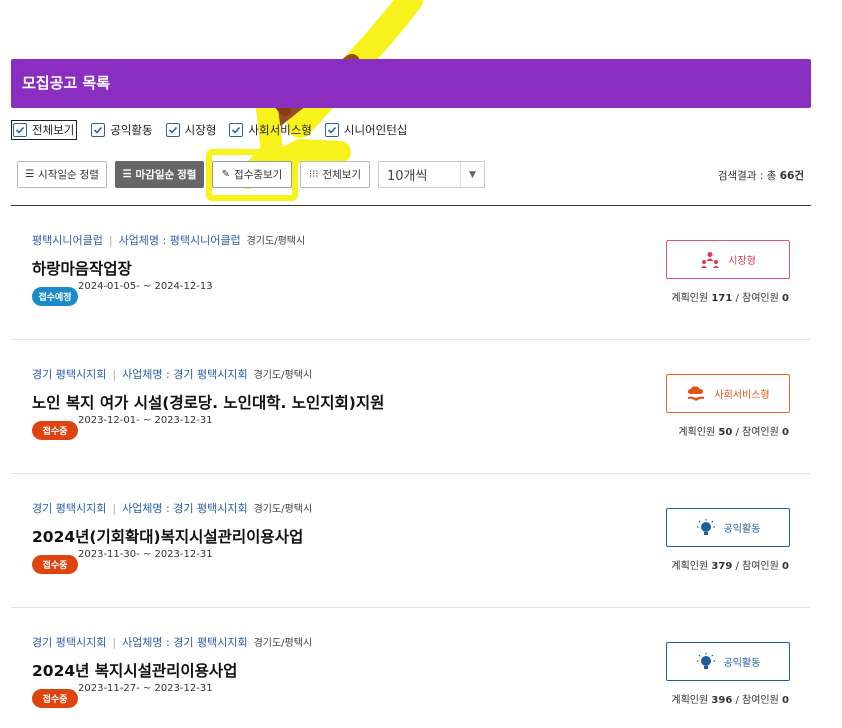 This screenshot has height=728, width=842. I want to click on button-label: 시작일순 정렬, so click(68, 175).